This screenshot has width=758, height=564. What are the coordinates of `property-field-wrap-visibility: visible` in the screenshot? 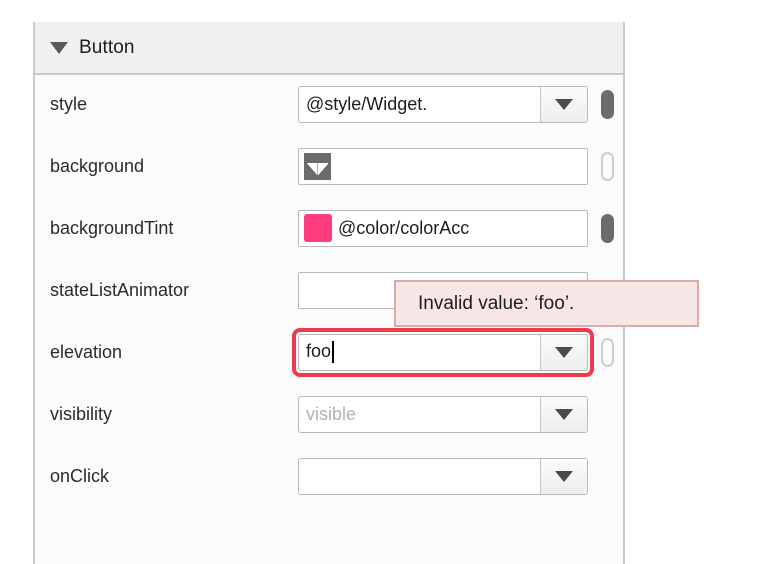 It's located at (443, 414).